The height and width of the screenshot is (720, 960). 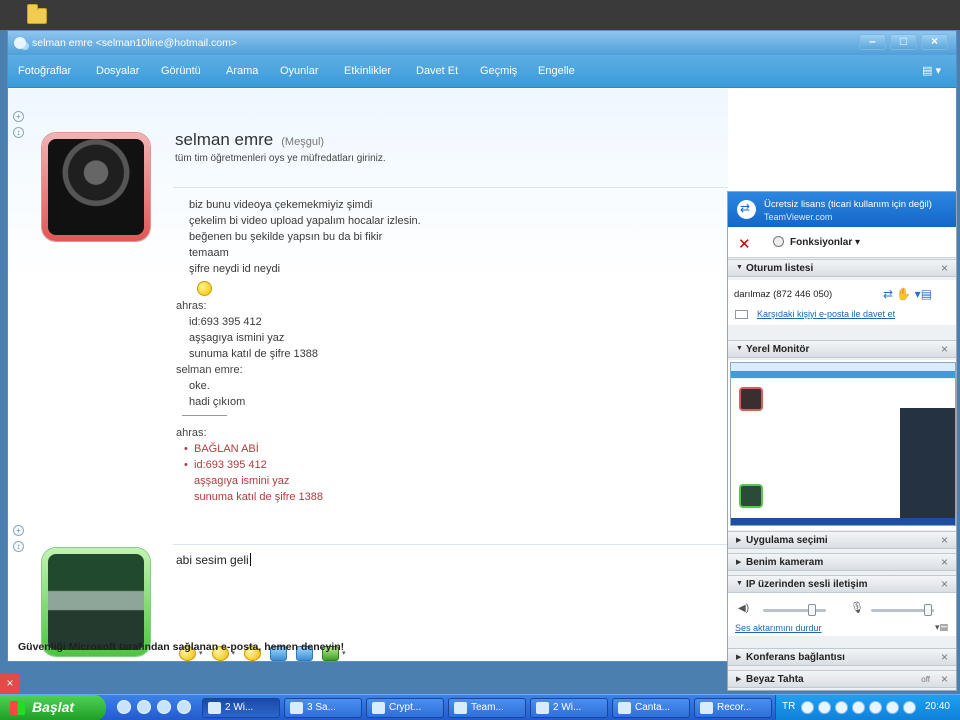 What do you see at coordinates (20, 43) in the screenshot?
I see `messenger-icon` at bounding box center [20, 43].